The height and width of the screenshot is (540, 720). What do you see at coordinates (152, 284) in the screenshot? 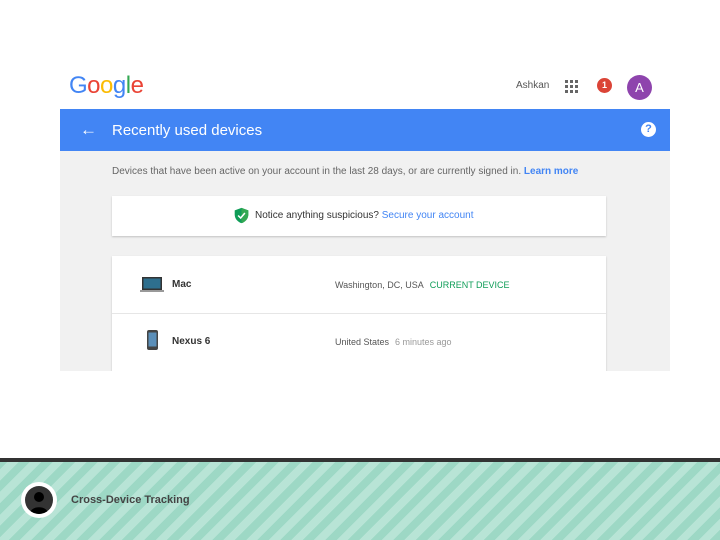
I see `laptop-icon` at bounding box center [152, 284].